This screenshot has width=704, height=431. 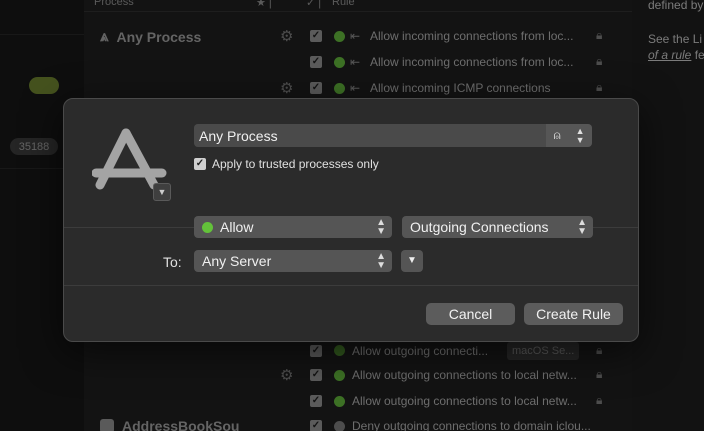 I want to click on trusted-option: ✓ Apply to trusted processes only, so click(x=286, y=164).